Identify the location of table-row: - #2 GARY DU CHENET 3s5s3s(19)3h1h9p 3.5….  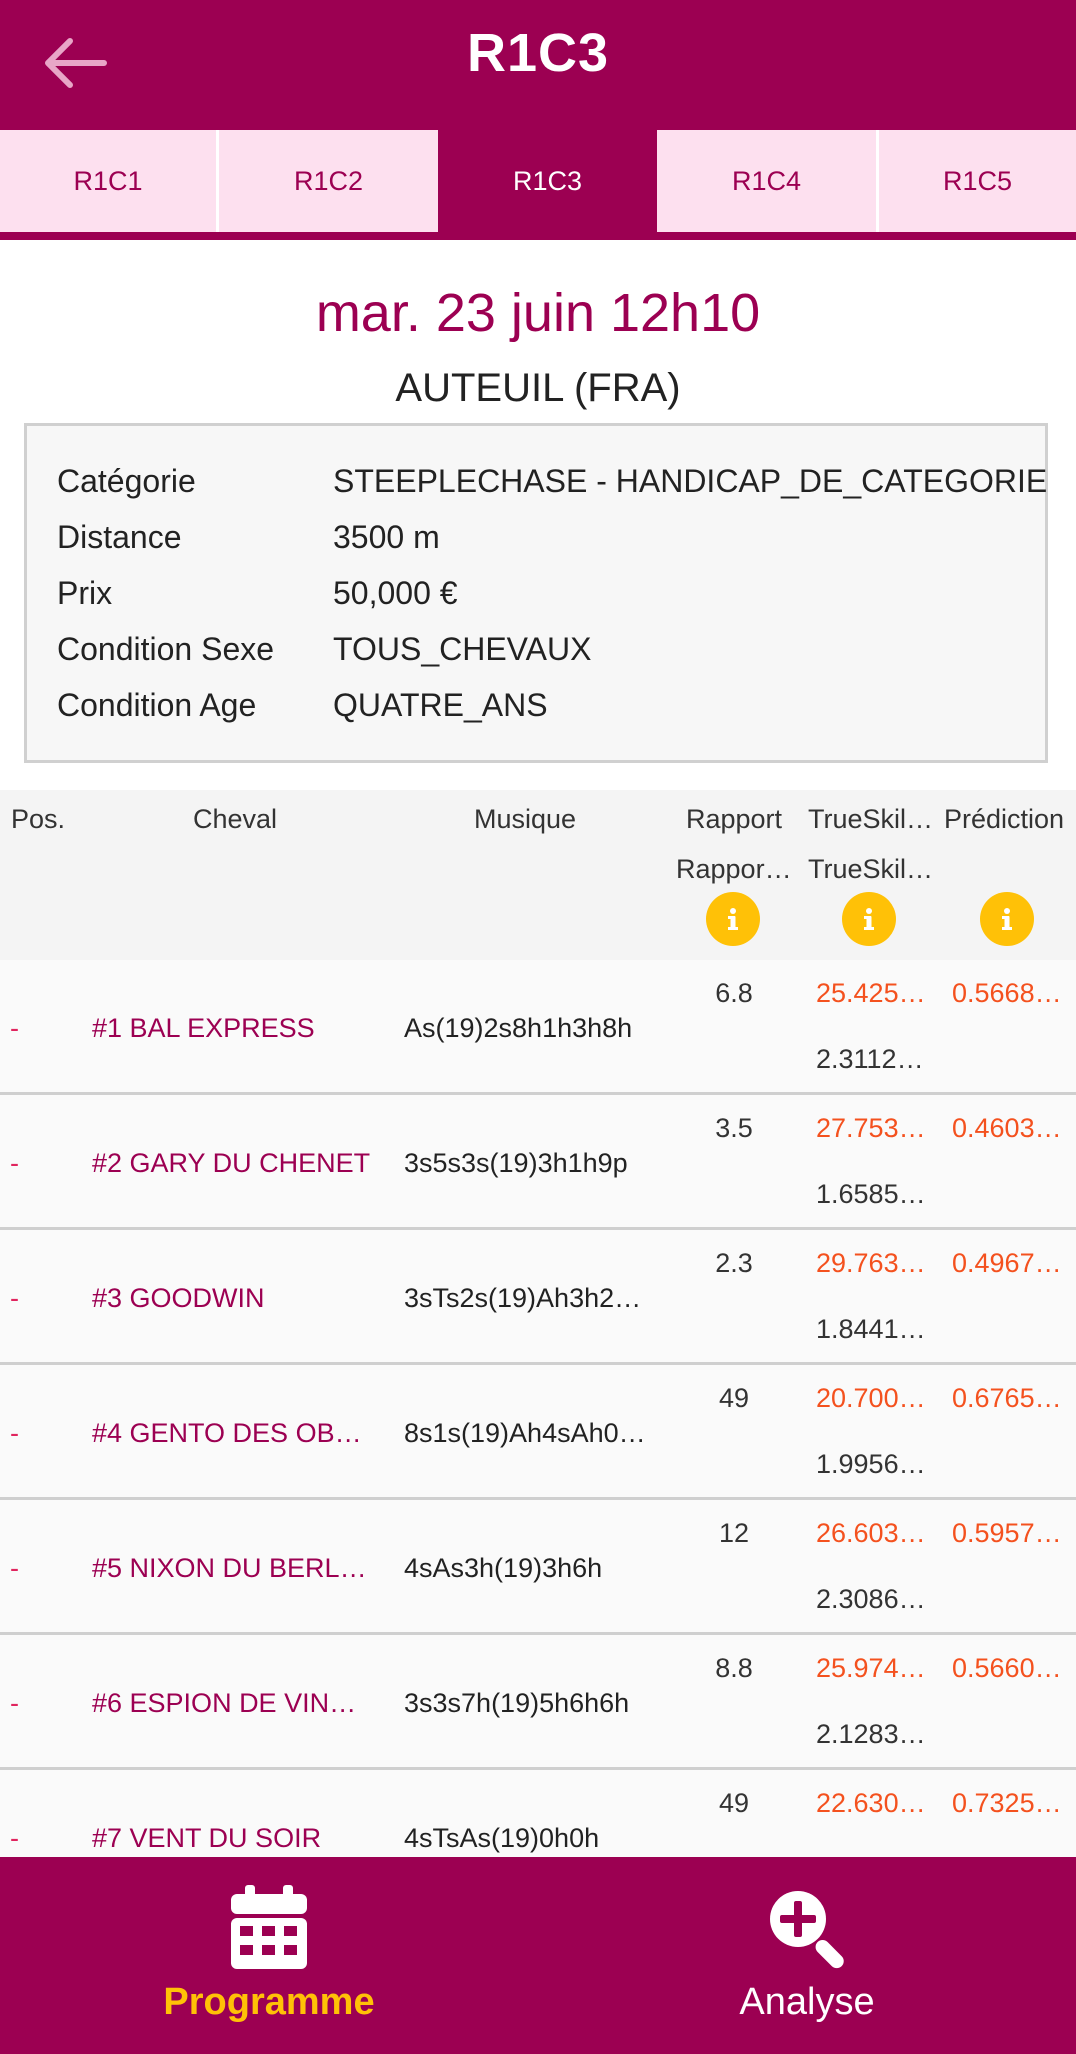
(538, 1162).